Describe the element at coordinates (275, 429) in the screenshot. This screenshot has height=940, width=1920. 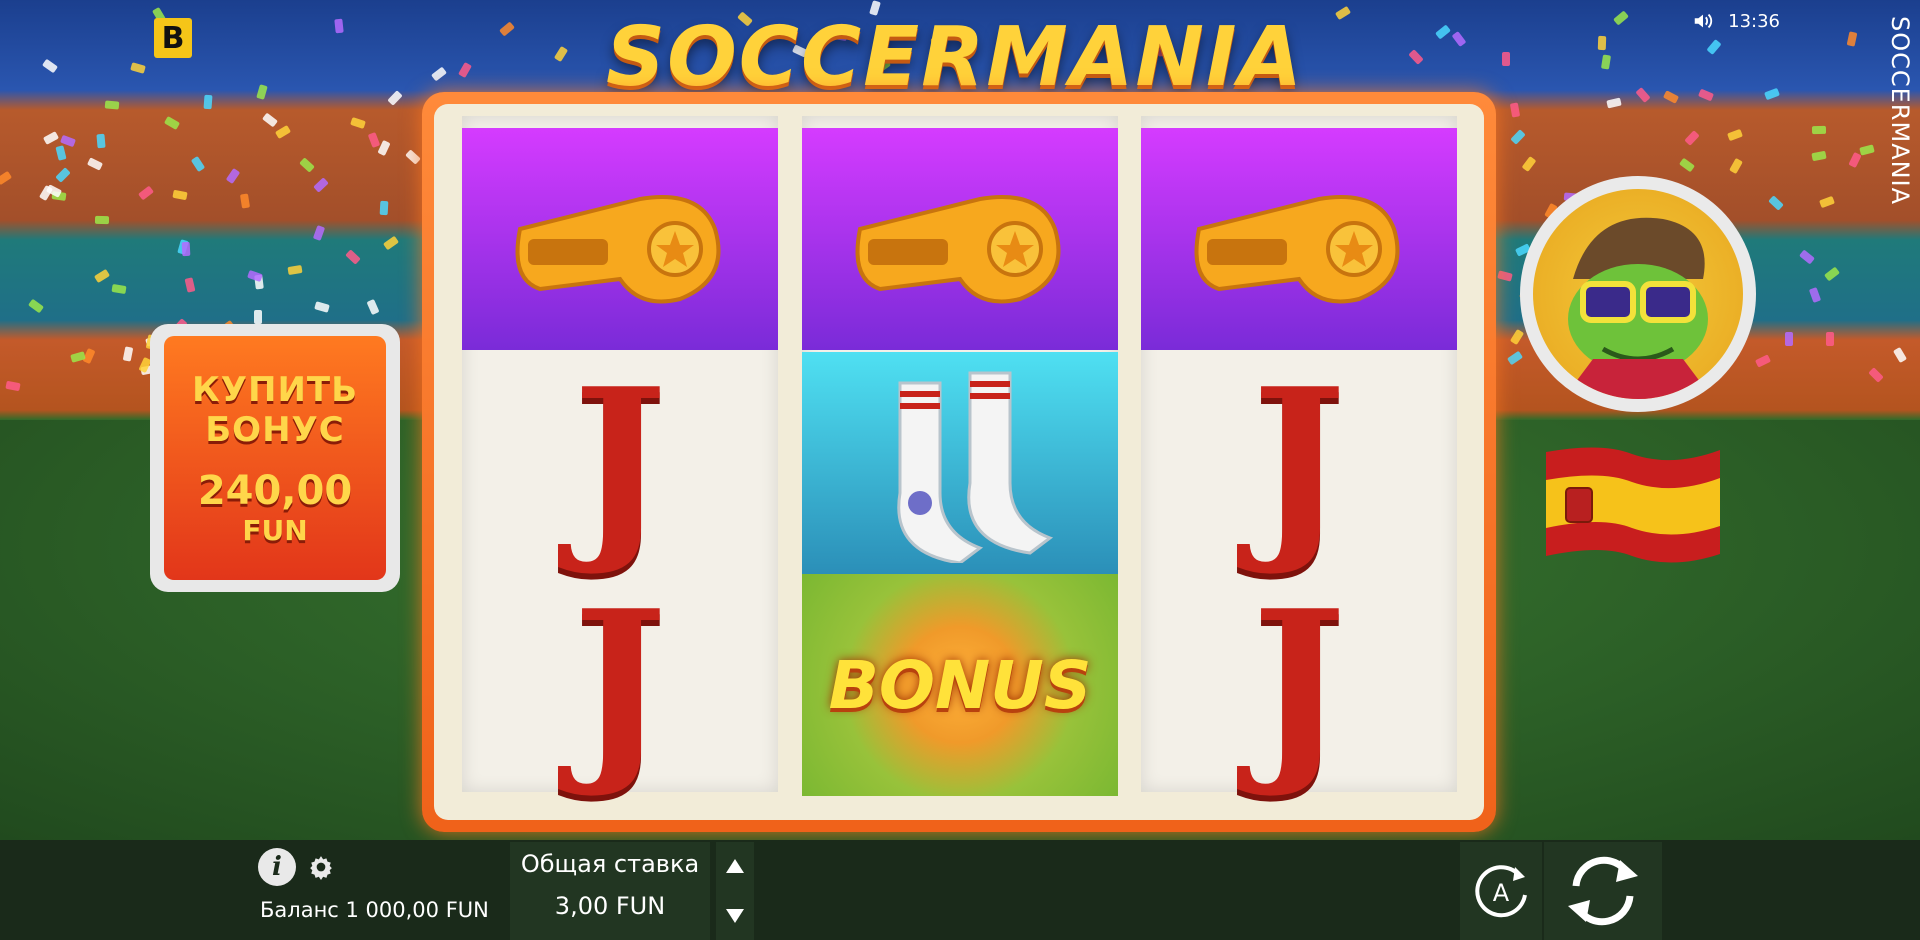
I see `buy-bonus-line2: БОНУС` at that location.